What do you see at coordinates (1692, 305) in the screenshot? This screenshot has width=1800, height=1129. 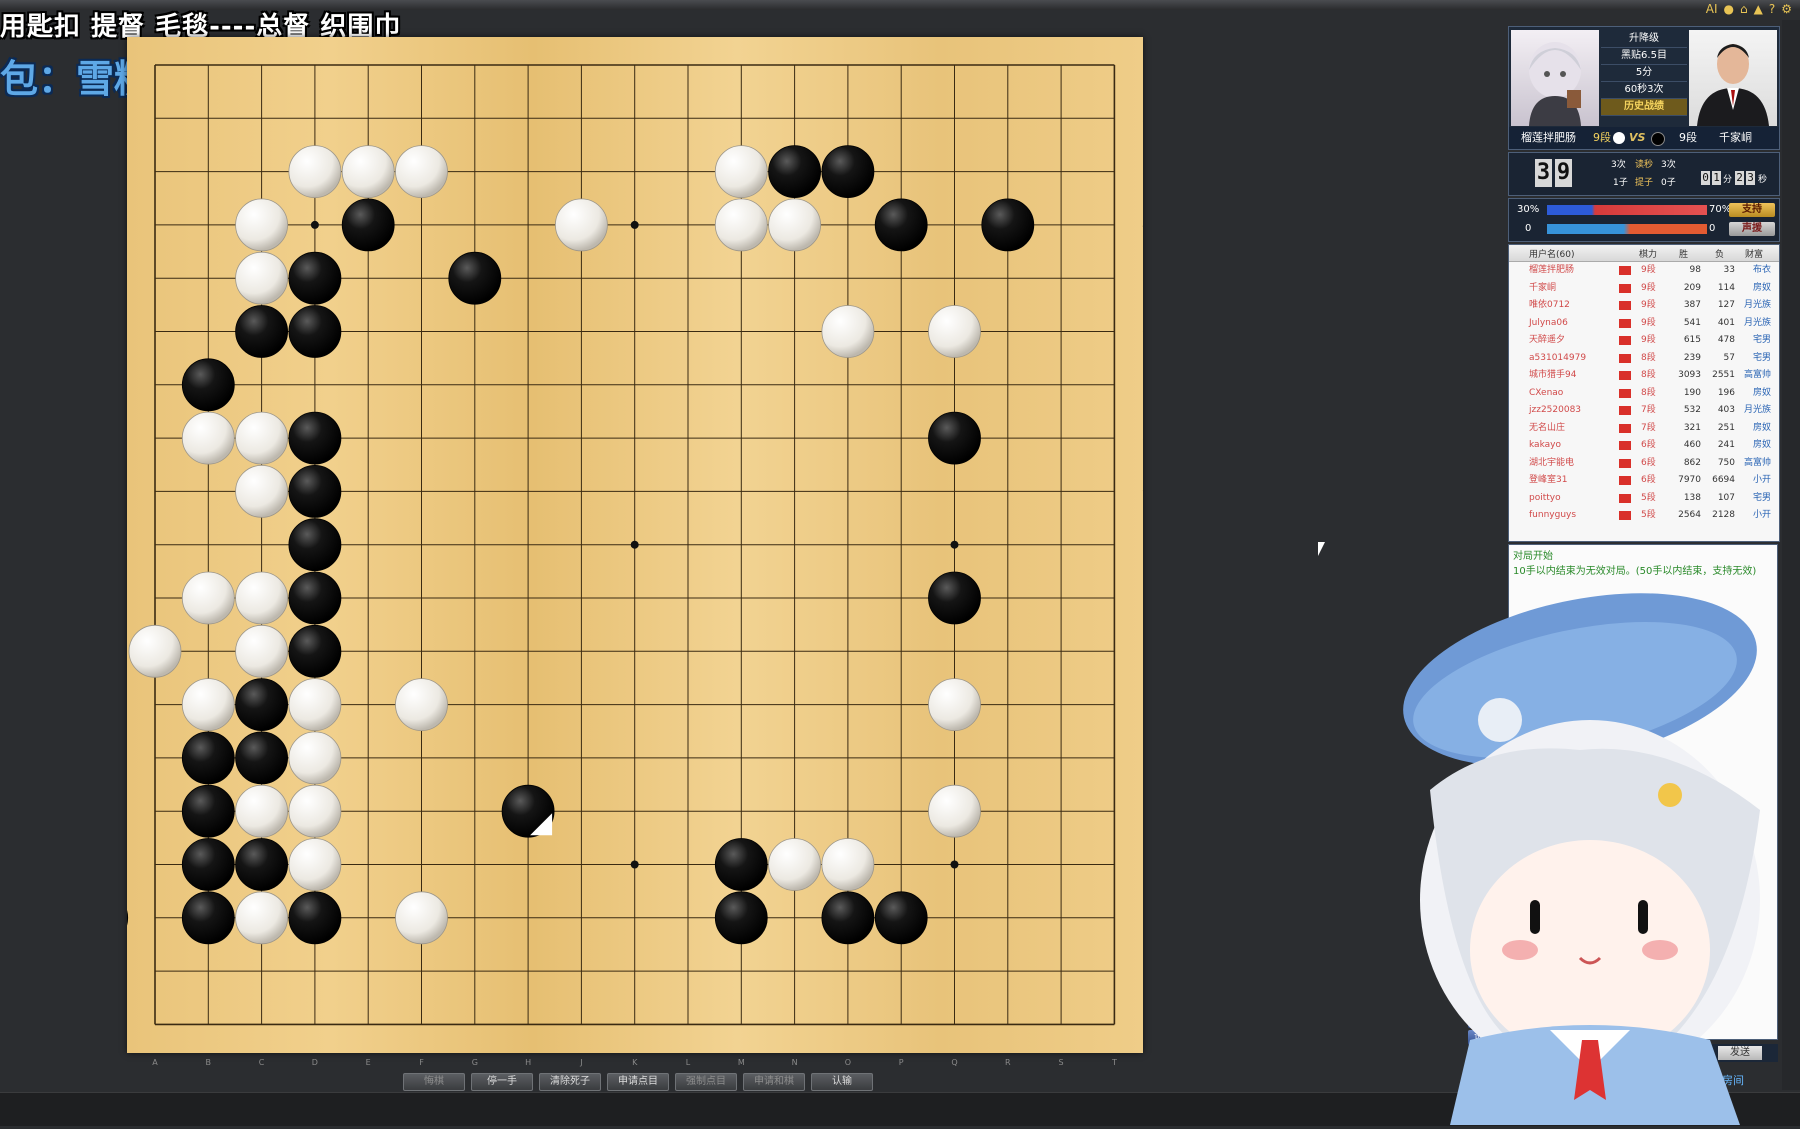 I see `user-wins: 387` at bounding box center [1692, 305].